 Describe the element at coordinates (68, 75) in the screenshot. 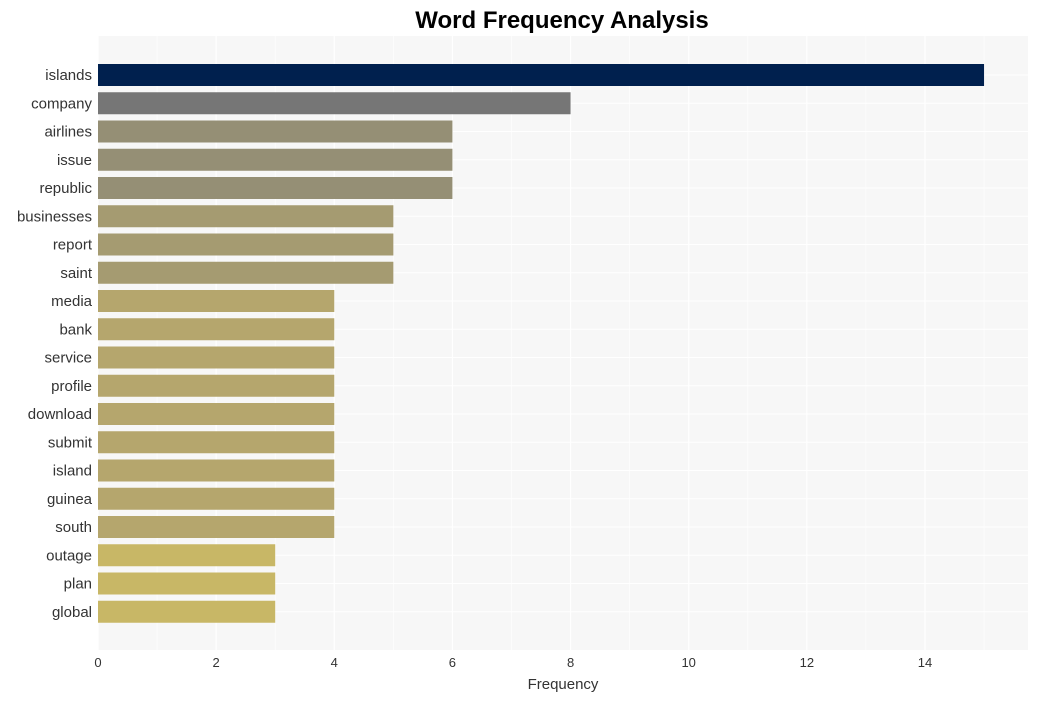

I see `y-tick-label: islands` at that location.